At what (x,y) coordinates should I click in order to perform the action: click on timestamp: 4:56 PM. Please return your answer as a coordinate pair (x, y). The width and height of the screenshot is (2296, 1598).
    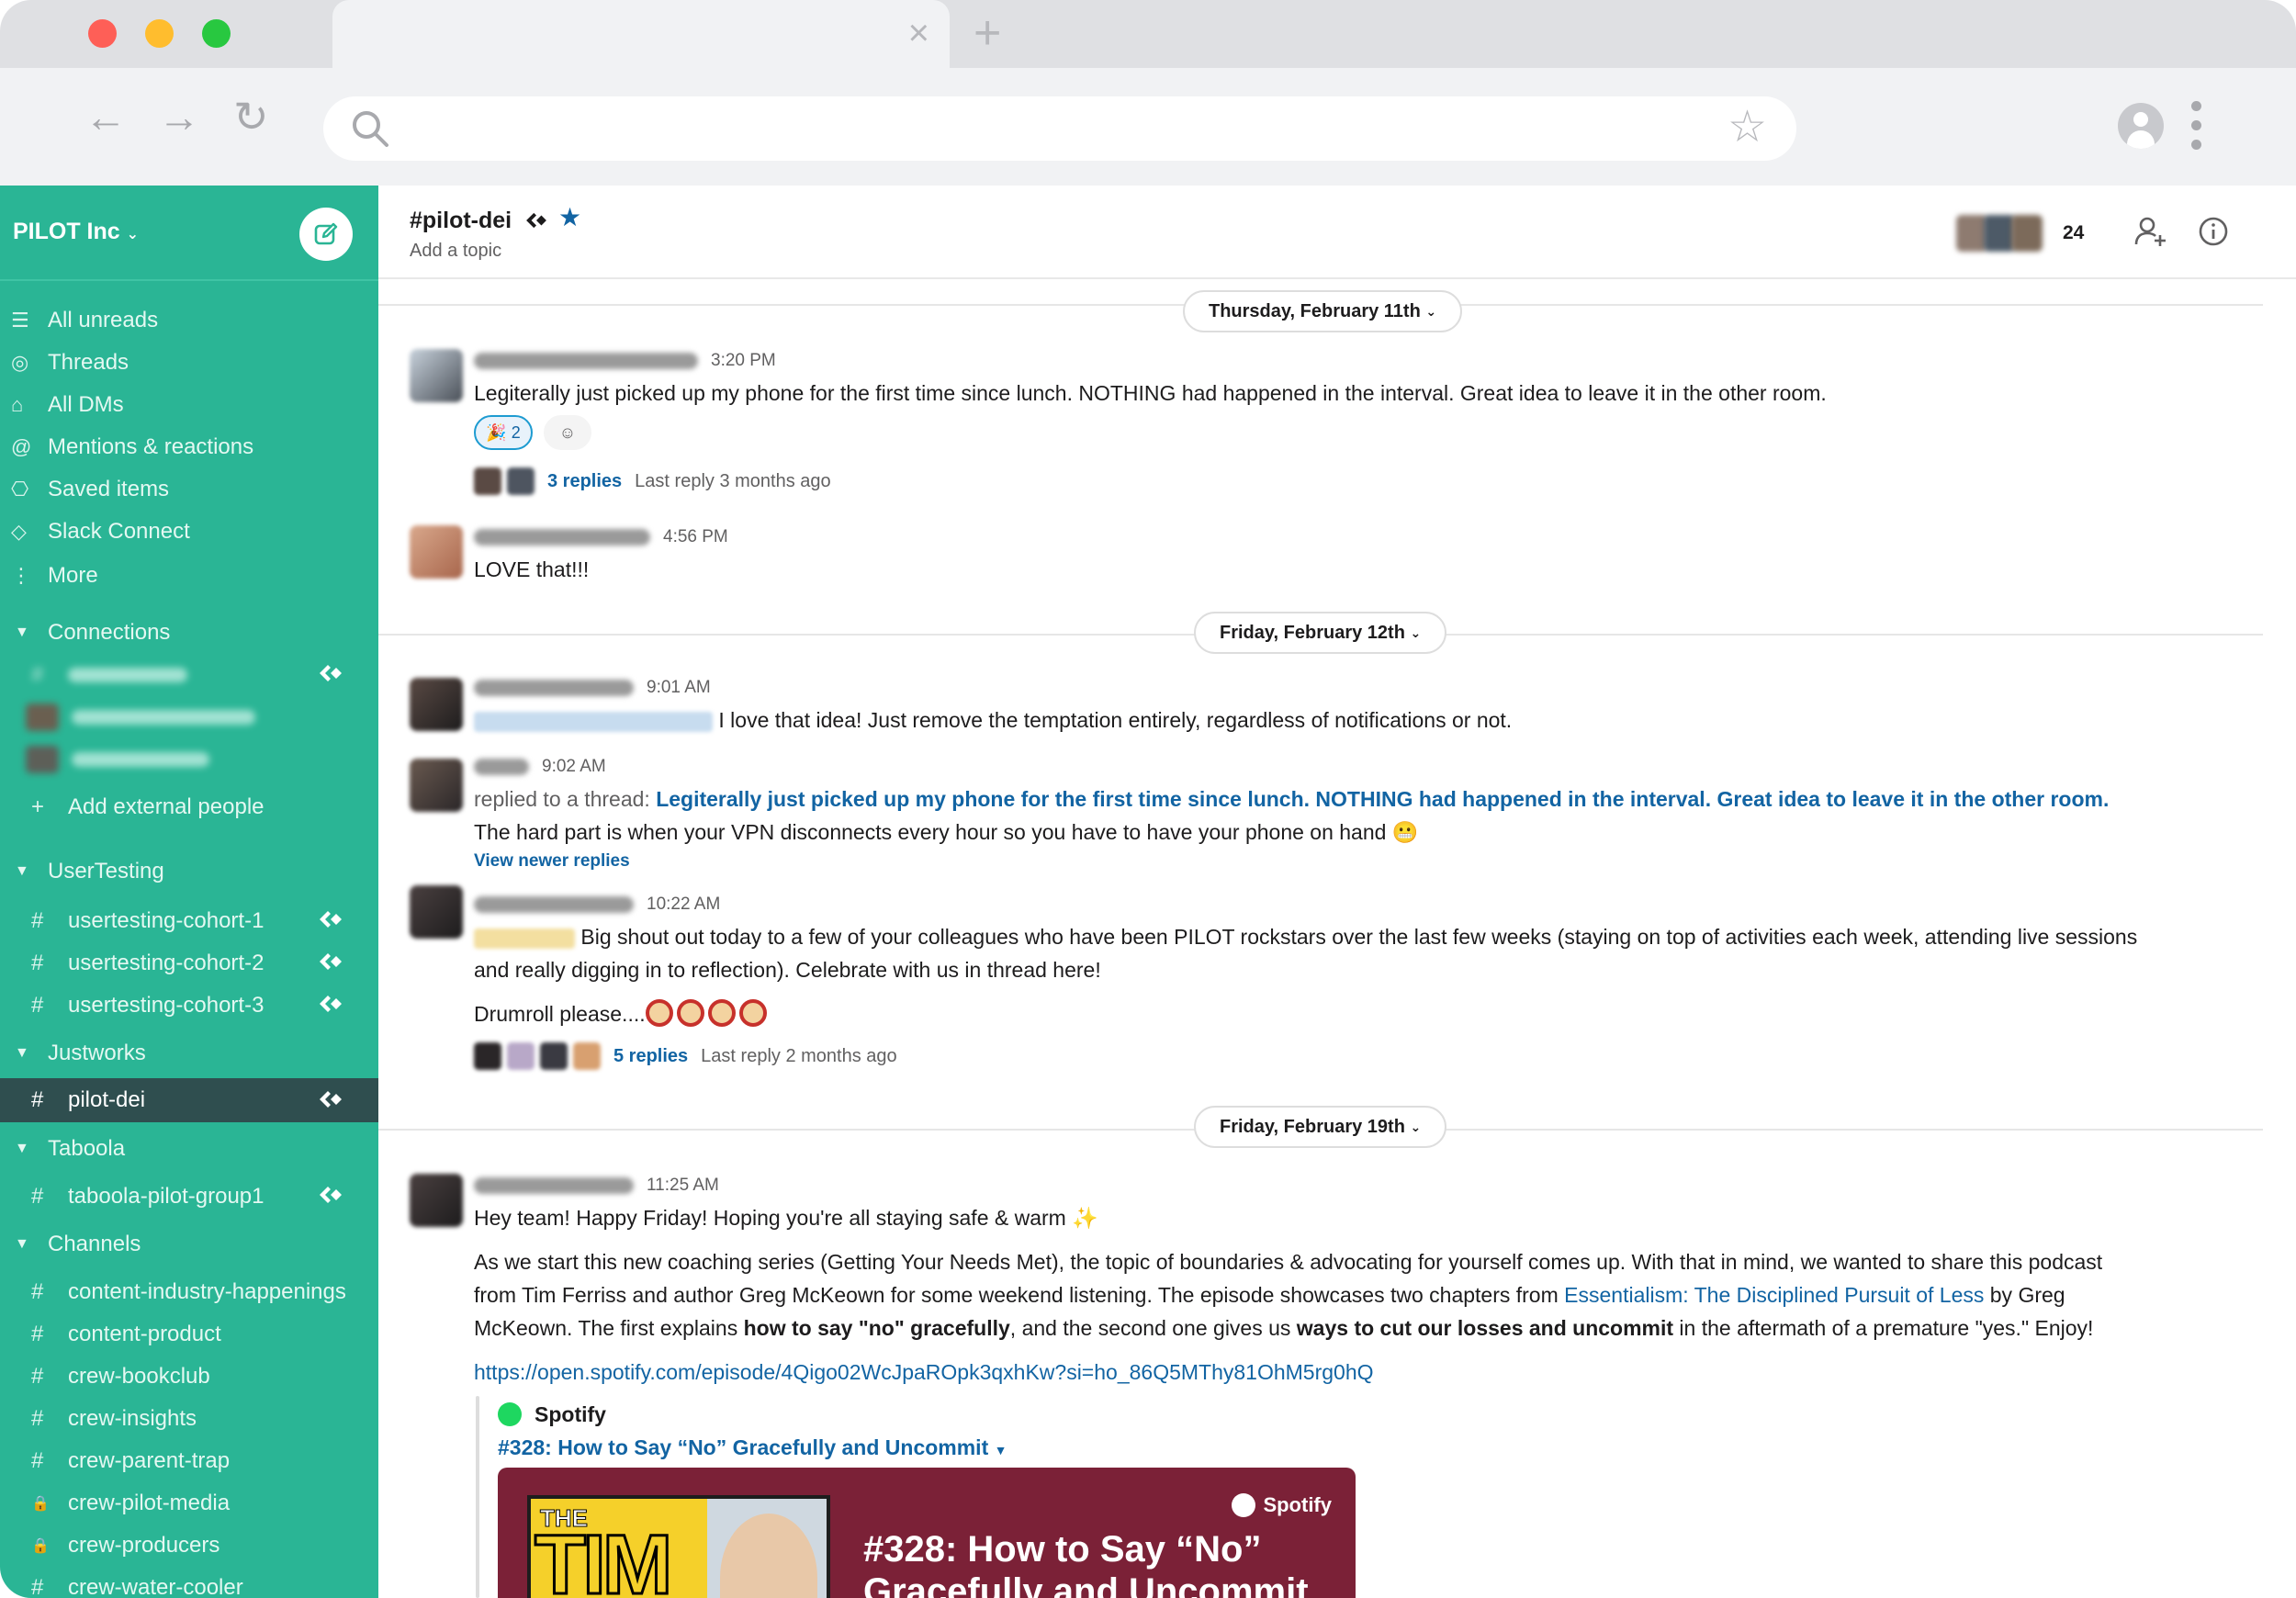
    Looking at the image, I should click on (695, 537).